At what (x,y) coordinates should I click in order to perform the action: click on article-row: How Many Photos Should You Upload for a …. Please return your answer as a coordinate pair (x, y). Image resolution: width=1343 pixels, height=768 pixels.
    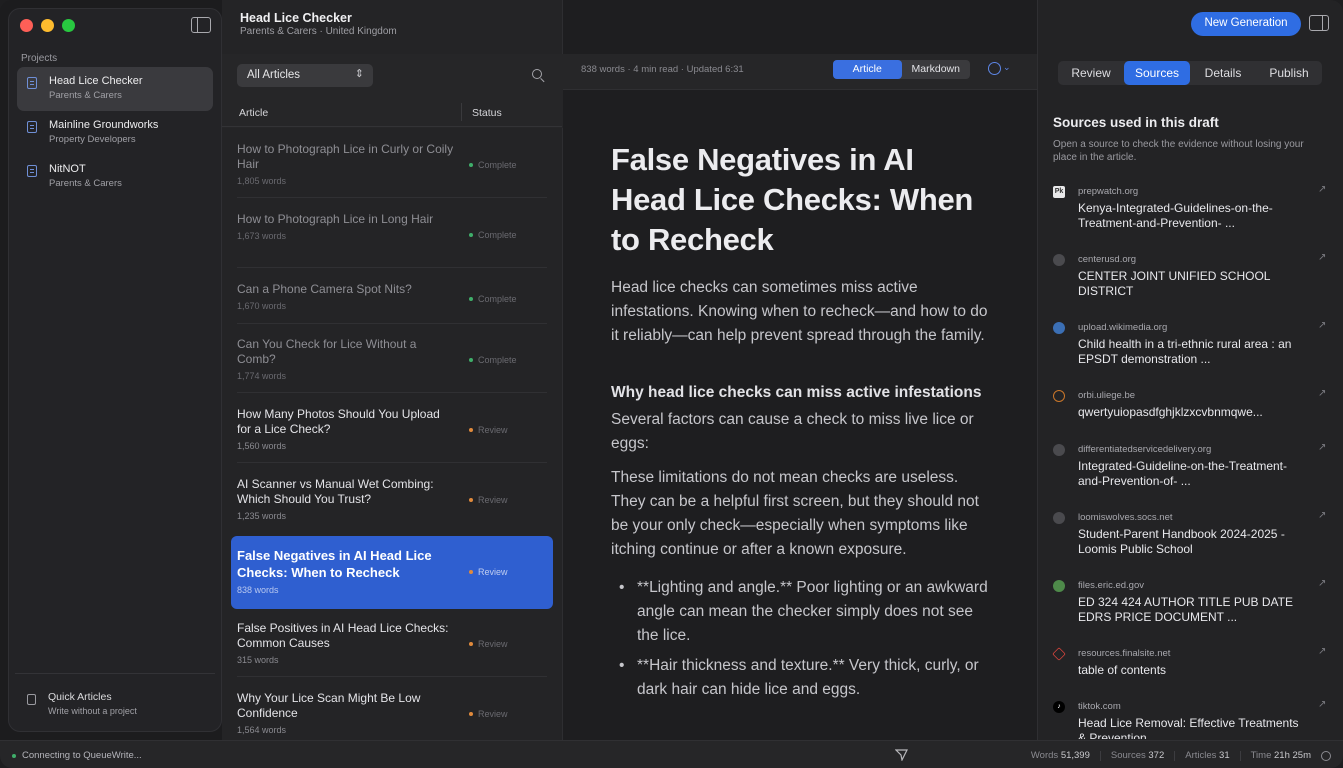
    Looking at the image, I should click on (392, 435).